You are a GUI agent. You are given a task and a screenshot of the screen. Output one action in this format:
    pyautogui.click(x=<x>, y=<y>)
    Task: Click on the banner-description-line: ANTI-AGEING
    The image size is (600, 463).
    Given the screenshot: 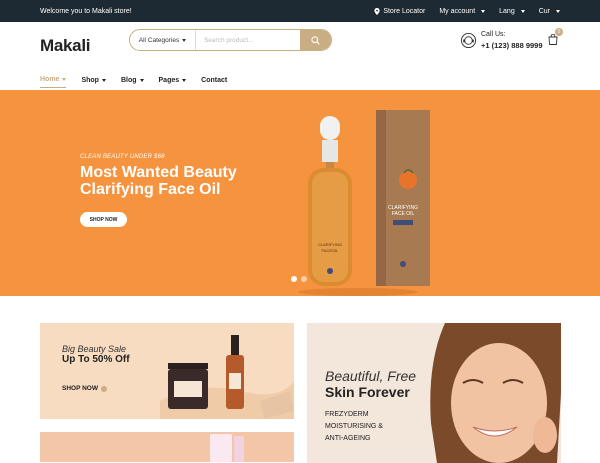 What is the action you would take?
    pyautogui.click(x=348, y=438)
    